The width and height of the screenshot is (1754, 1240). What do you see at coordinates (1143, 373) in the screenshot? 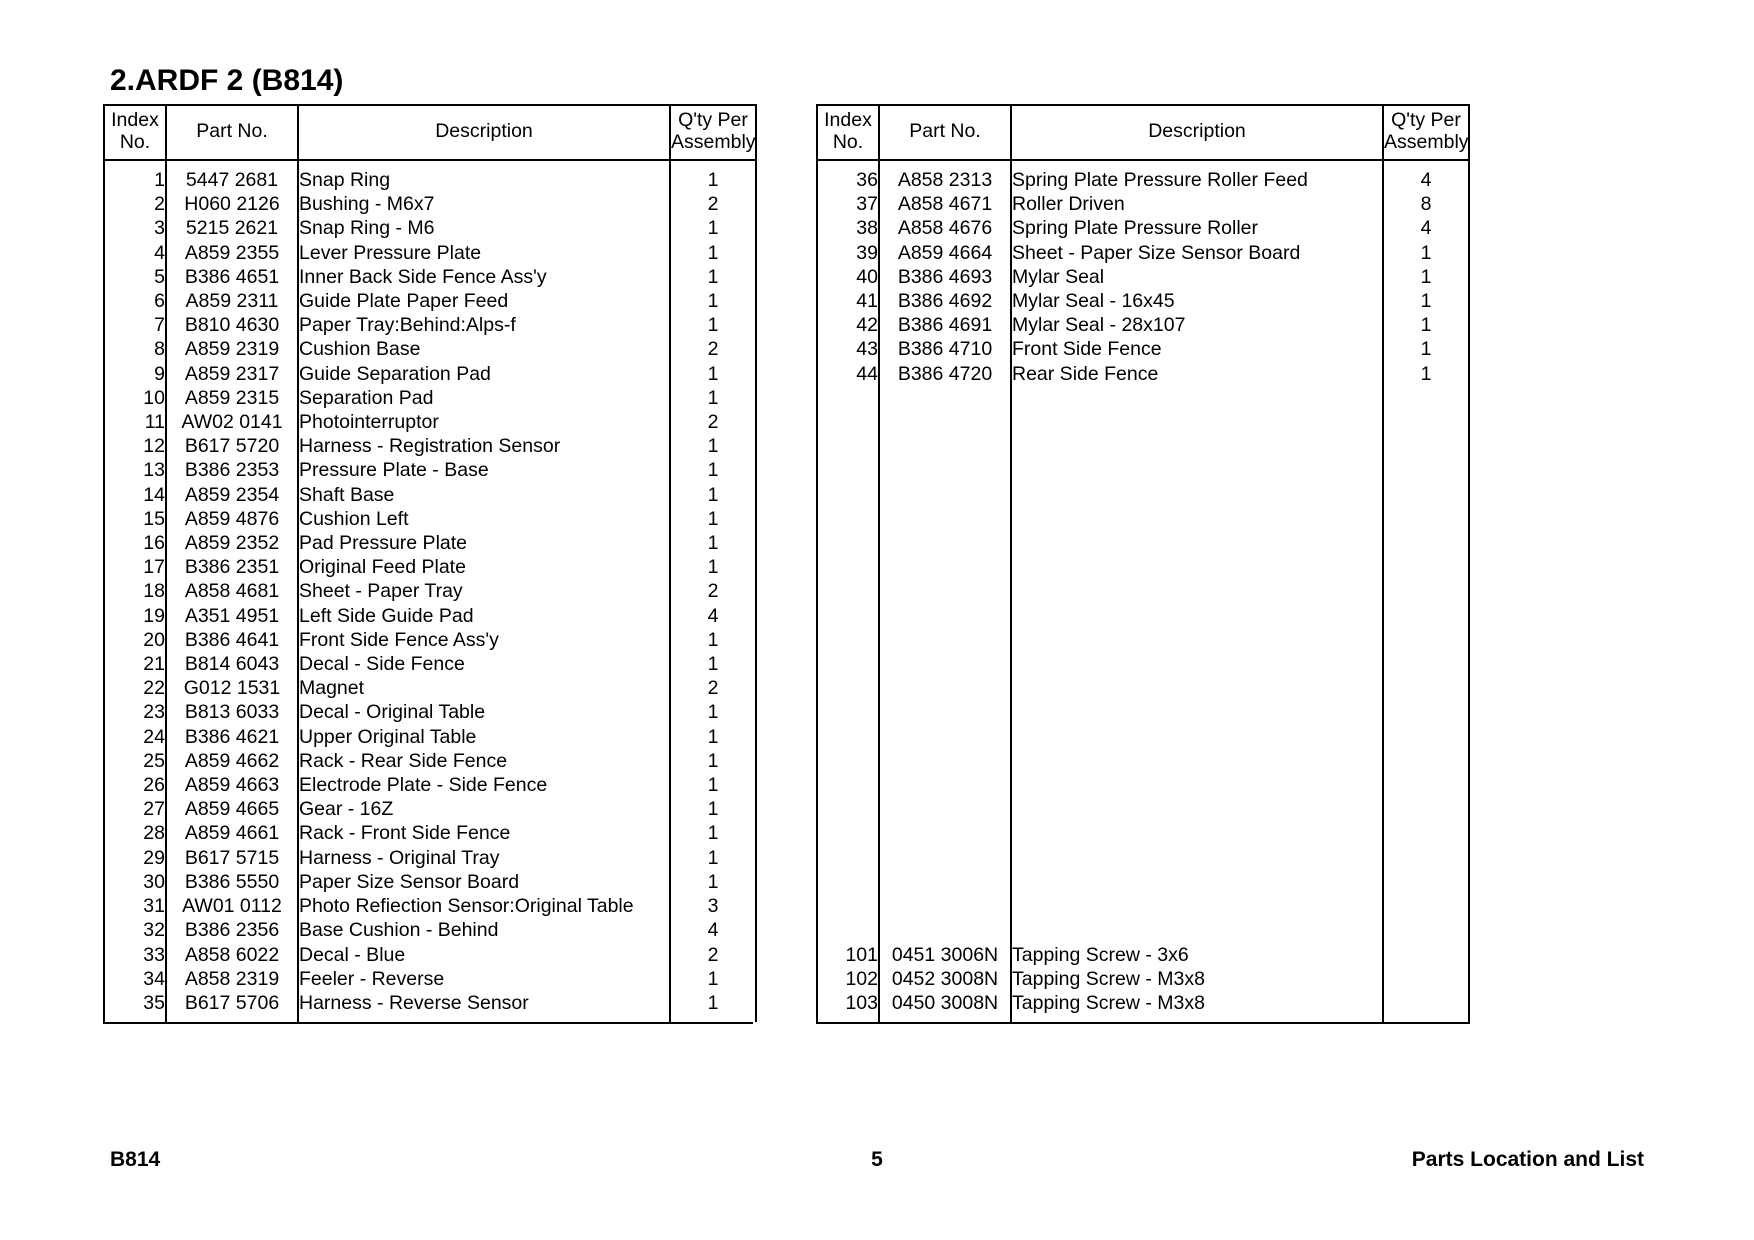
I see `table-row: 44 B386 4720 Rear Side Fence 1` at bounding box center [1143, 373].